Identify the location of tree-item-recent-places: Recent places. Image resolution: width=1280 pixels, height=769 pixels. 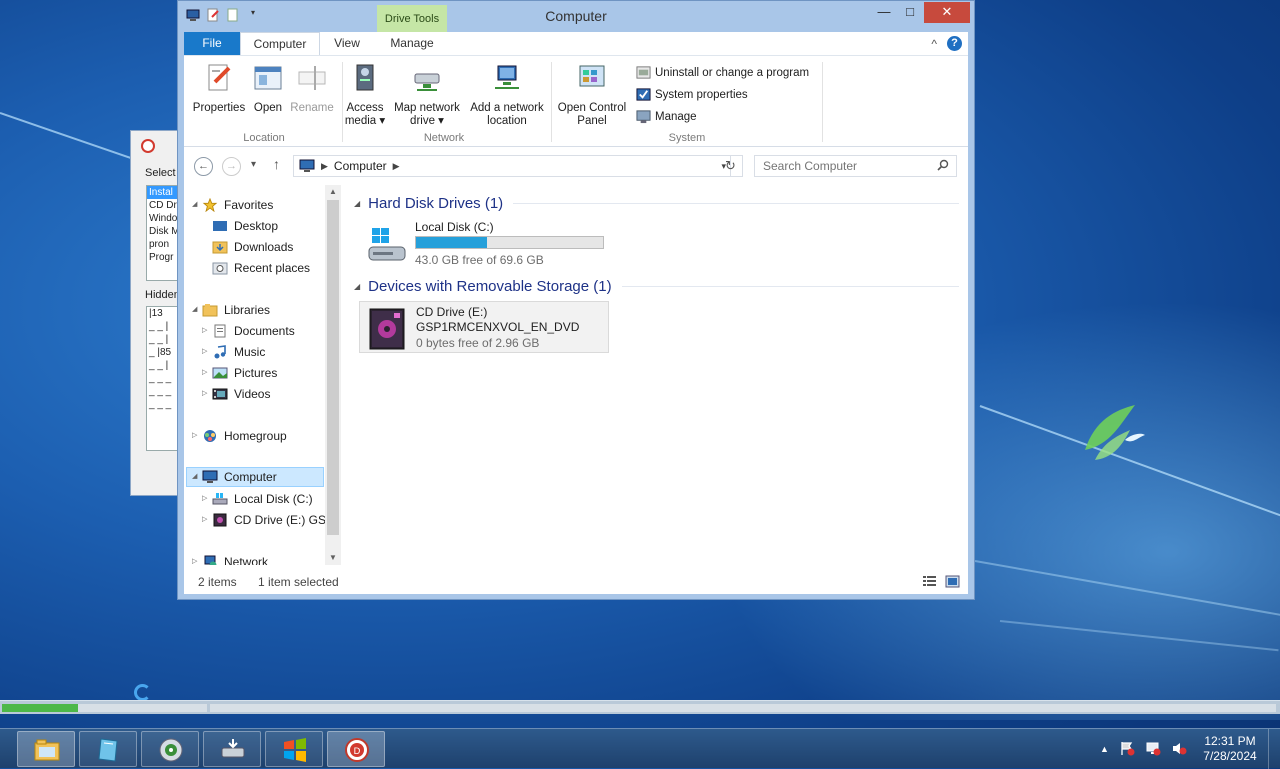
(261, 268).